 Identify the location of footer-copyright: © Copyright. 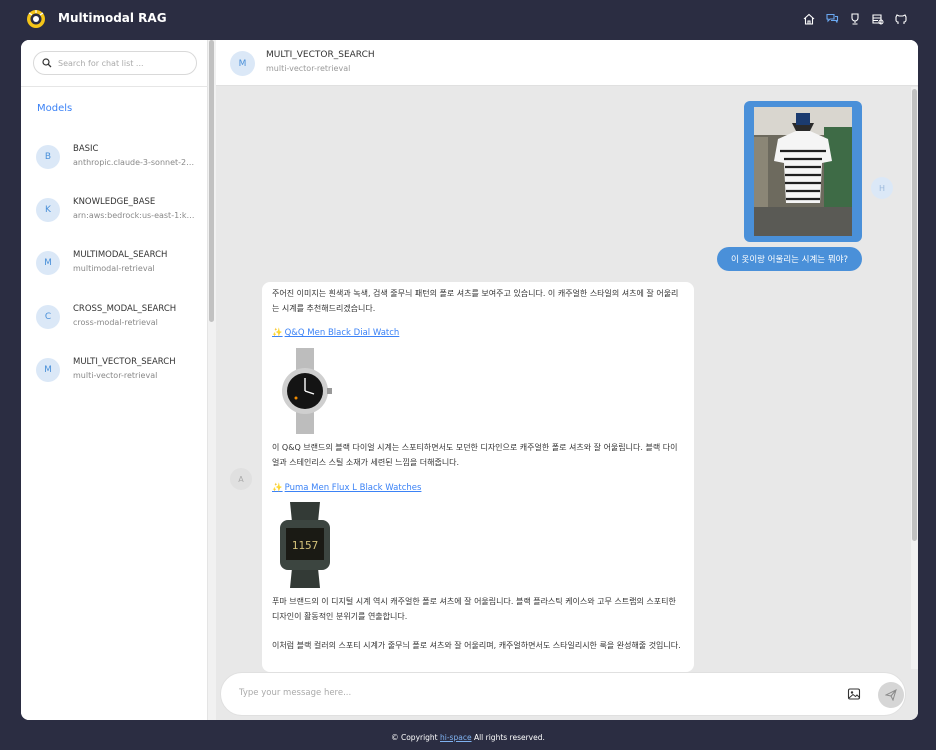
(414, 737).